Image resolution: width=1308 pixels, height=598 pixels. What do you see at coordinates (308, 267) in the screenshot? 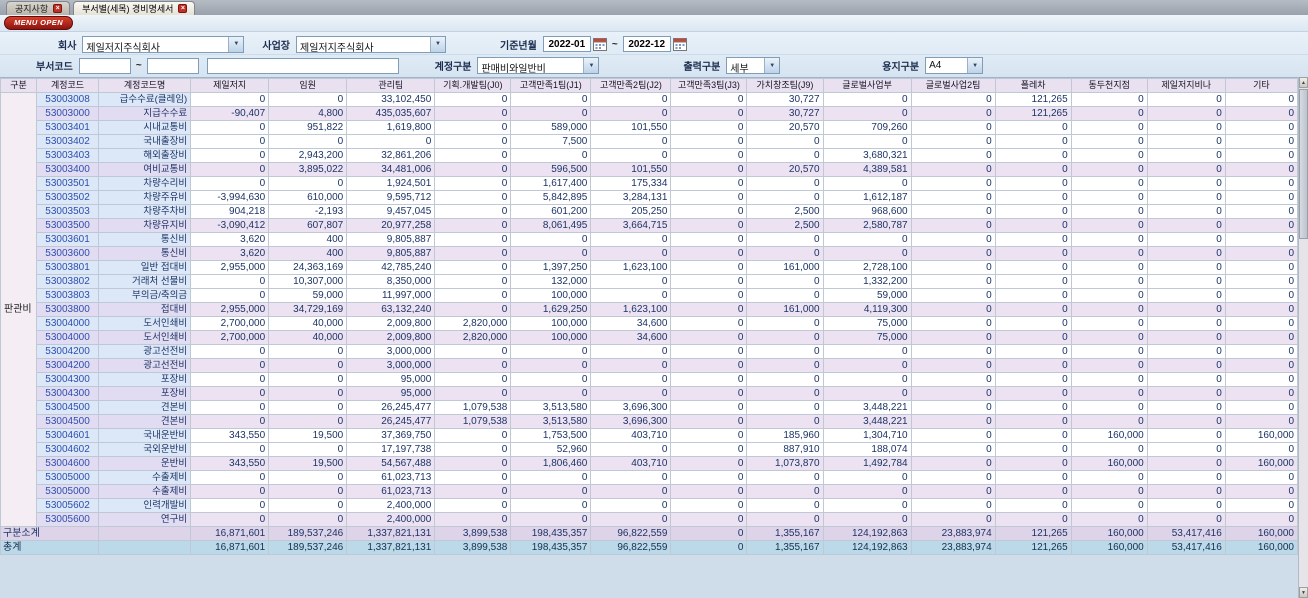
I see `amount-cell: 24,363,169` at bounding box center [308, 267].